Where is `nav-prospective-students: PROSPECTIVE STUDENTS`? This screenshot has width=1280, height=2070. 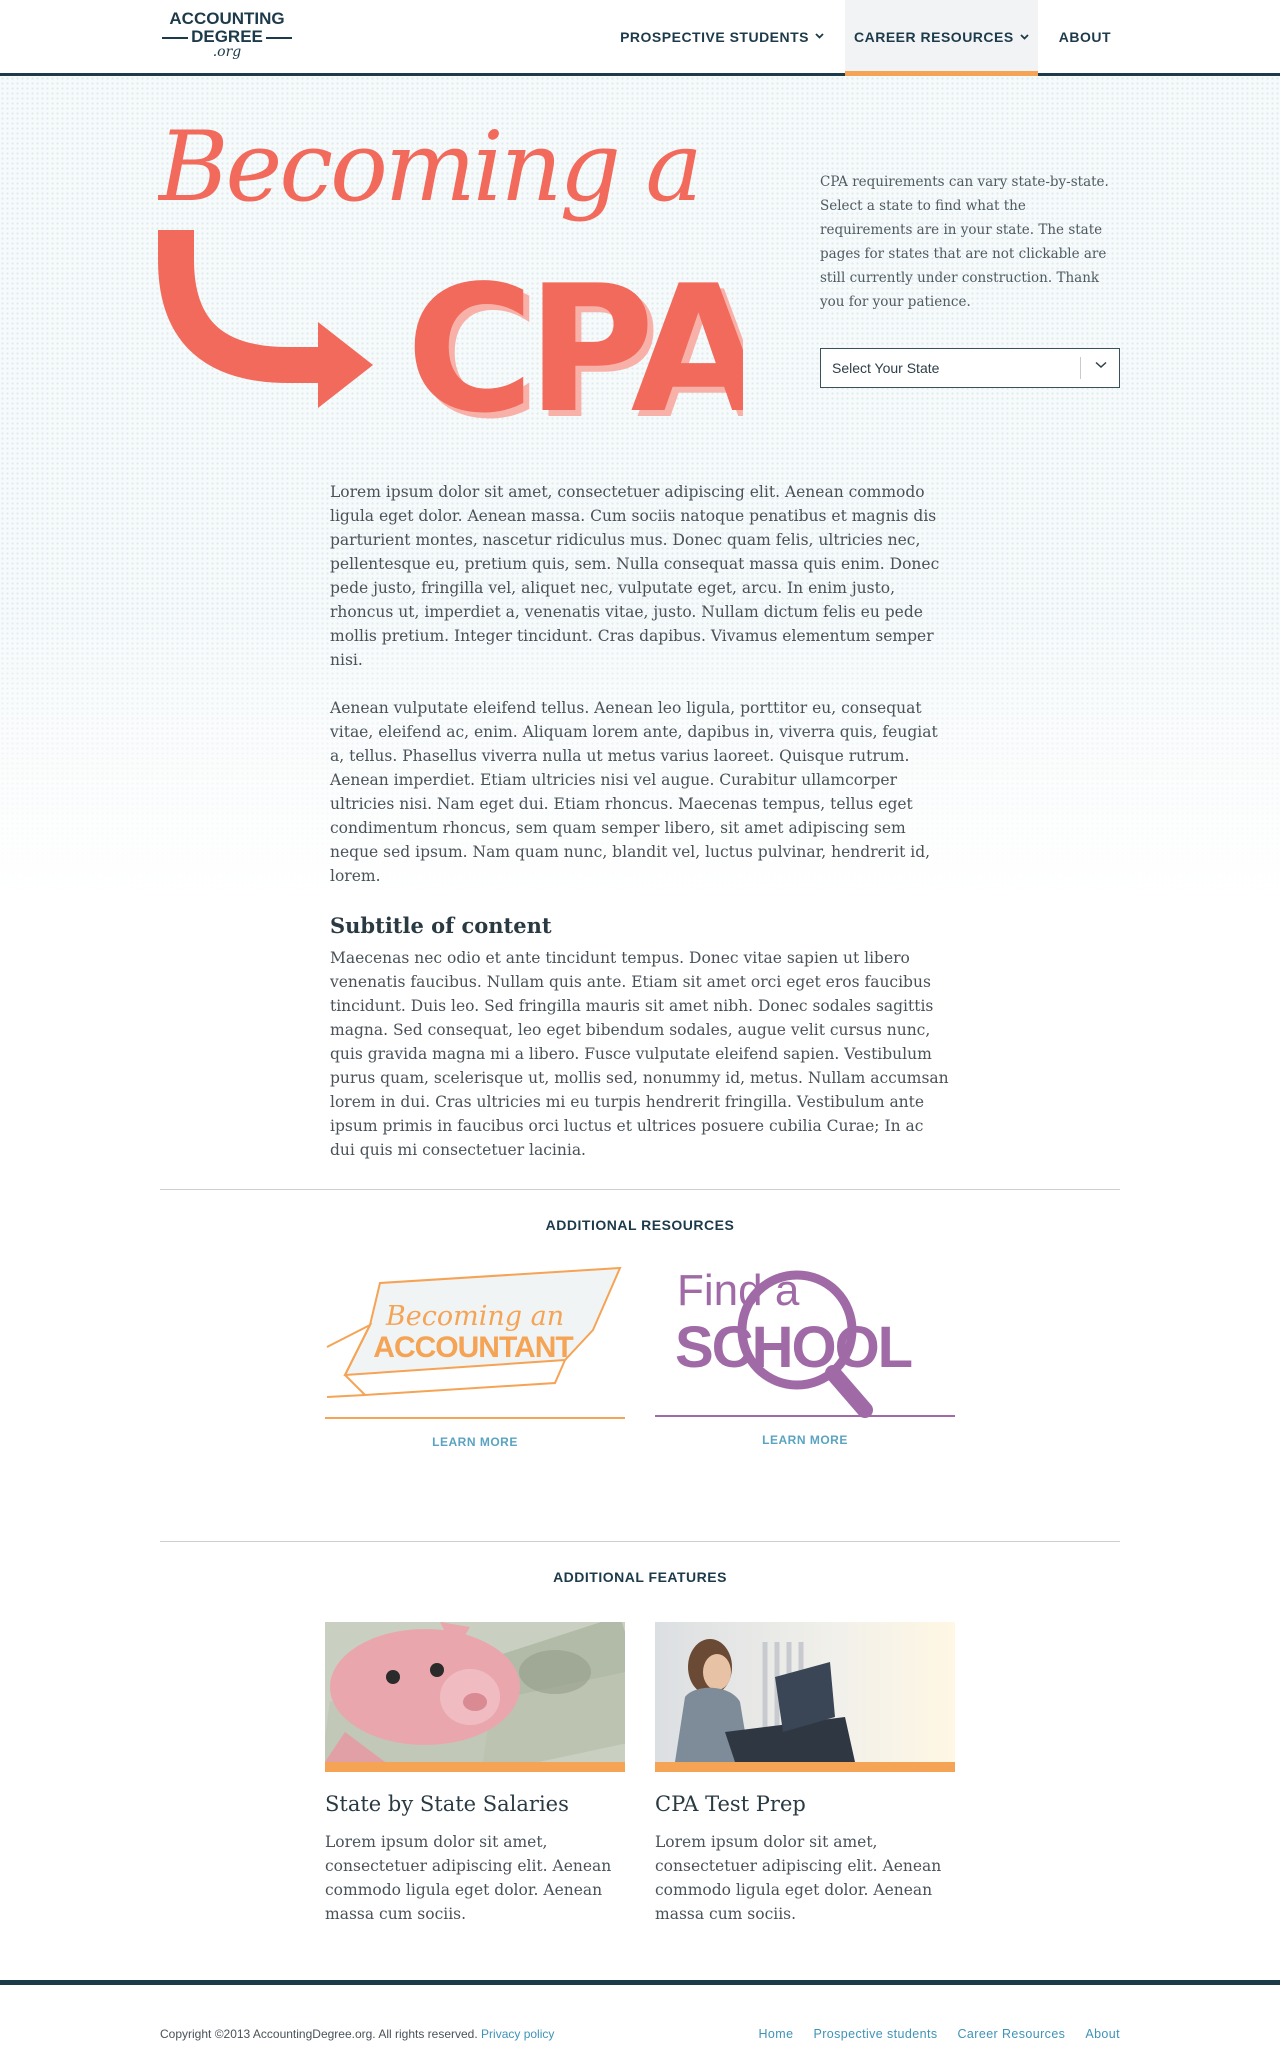 nav-prospective-students: PROSPECTIVE STUDENTS is located at coordinates (722, 36).